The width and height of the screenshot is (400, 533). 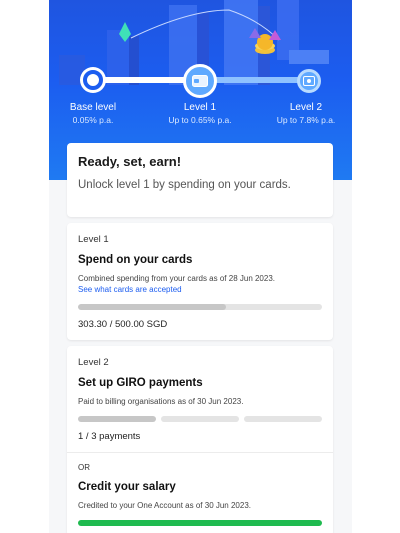 I want to click on giro-count: 1 / 3 payments, so click(x=109, y=436).